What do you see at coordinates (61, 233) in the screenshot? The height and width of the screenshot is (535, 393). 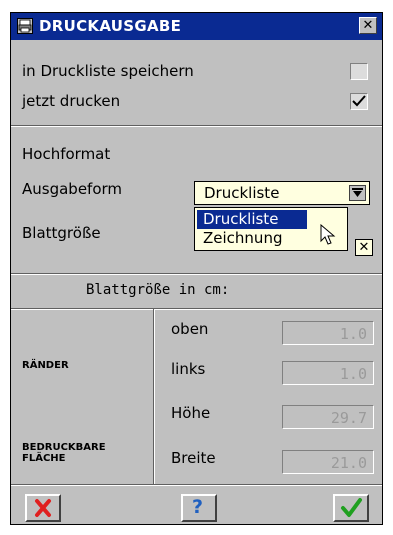 I see `paper-size-label: Blattgröße` at bounding box center [61, 233].